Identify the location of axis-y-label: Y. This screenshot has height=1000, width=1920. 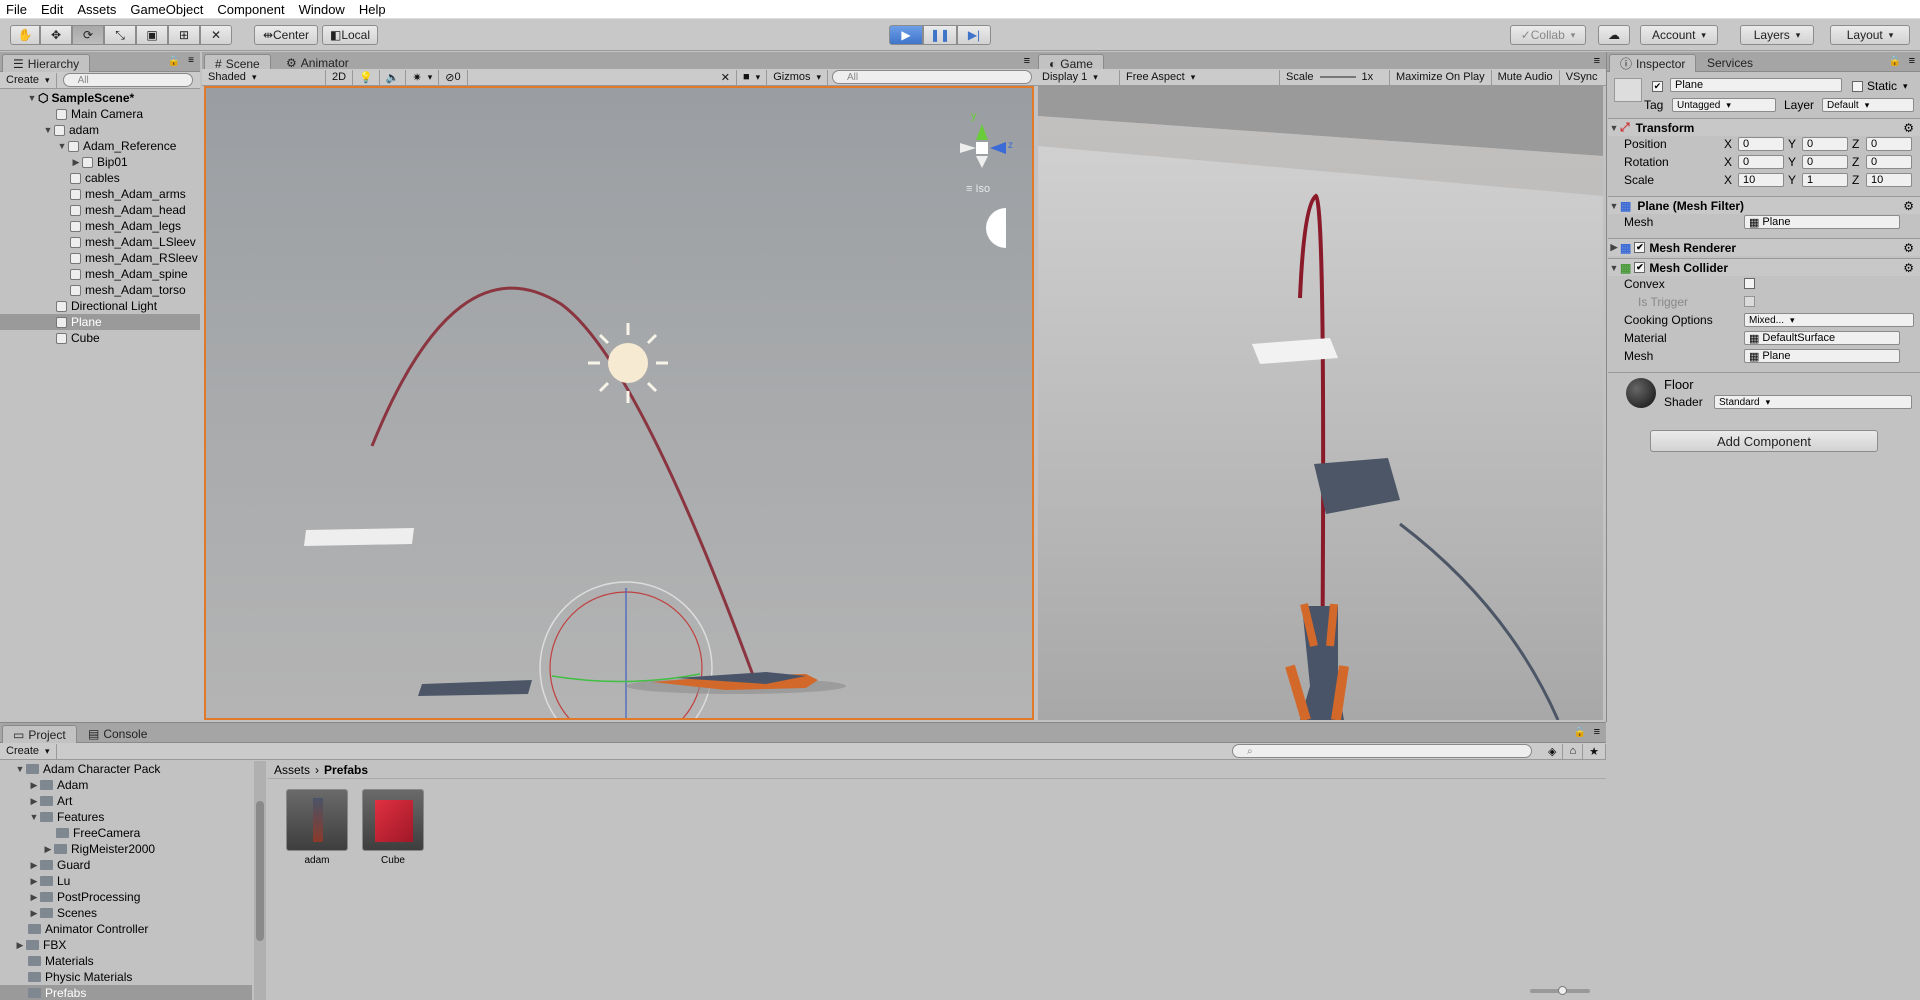
(1792, 144).